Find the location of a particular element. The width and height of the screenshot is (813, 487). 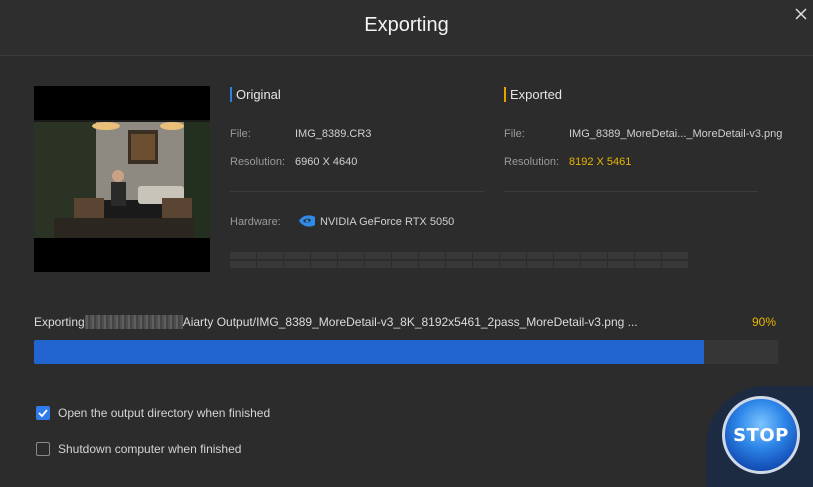

original-file-value: IMG_8389.CR3 is located at coordinates (333, 134).